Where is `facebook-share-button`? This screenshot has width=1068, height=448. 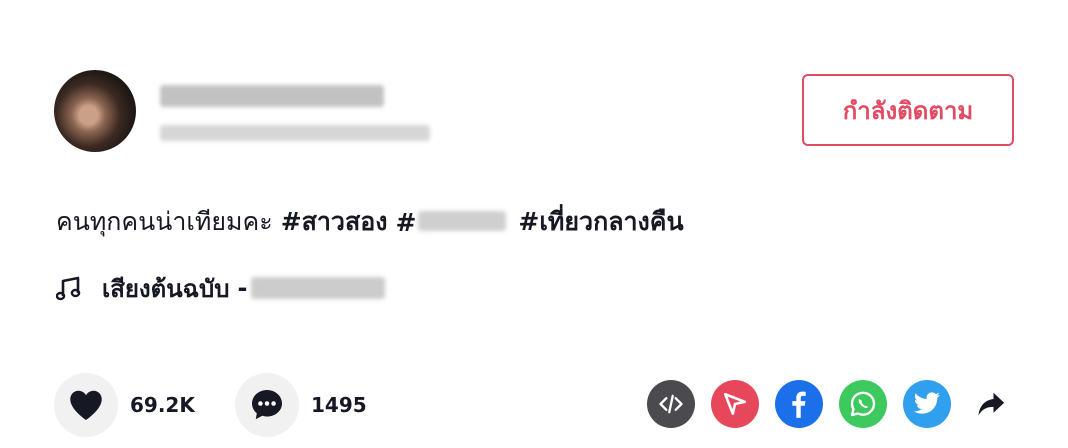
facebook-share-button is located at coordinates (799, 404).